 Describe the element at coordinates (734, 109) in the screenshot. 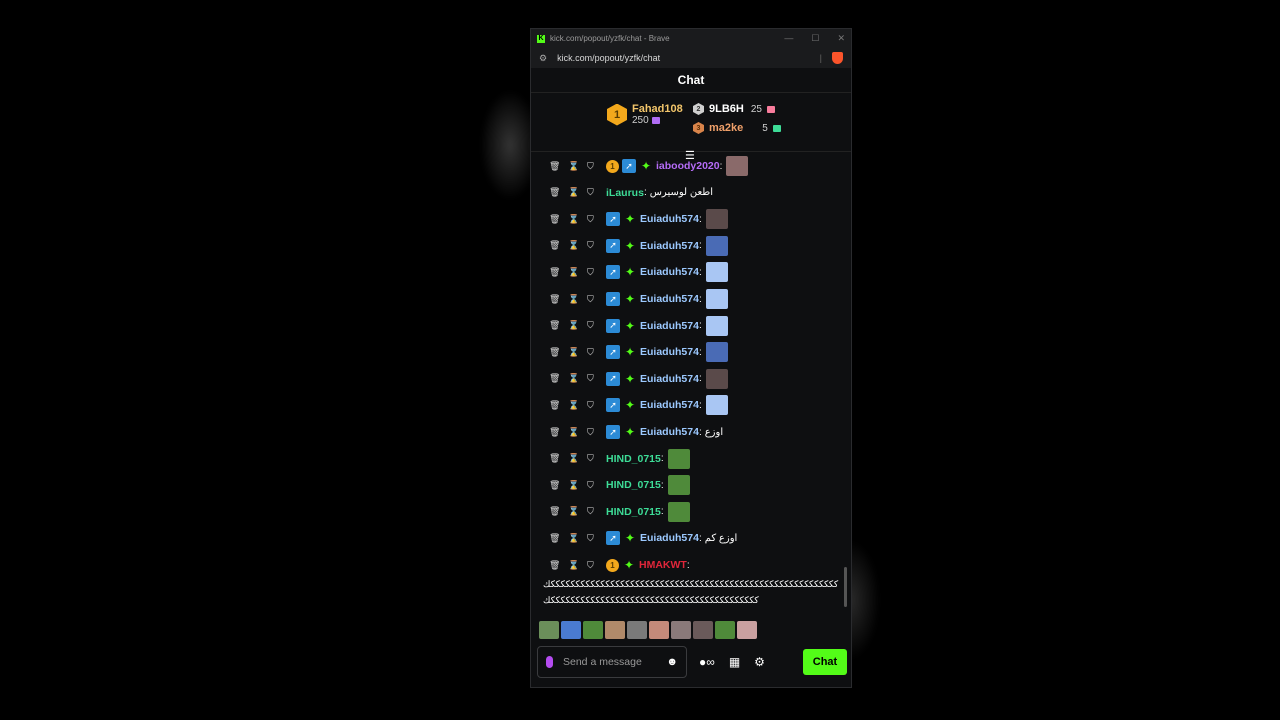

I see `leaderboard-second: 2 9LB6H 25` at that location.